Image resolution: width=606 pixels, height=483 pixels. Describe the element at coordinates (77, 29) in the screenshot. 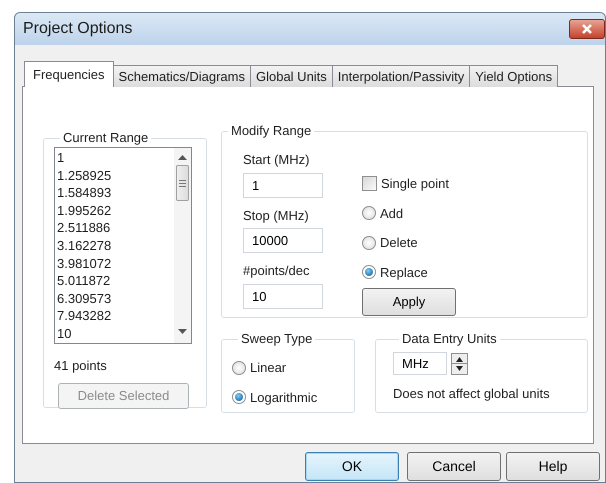

I see `window-title: Project Options` at that location.